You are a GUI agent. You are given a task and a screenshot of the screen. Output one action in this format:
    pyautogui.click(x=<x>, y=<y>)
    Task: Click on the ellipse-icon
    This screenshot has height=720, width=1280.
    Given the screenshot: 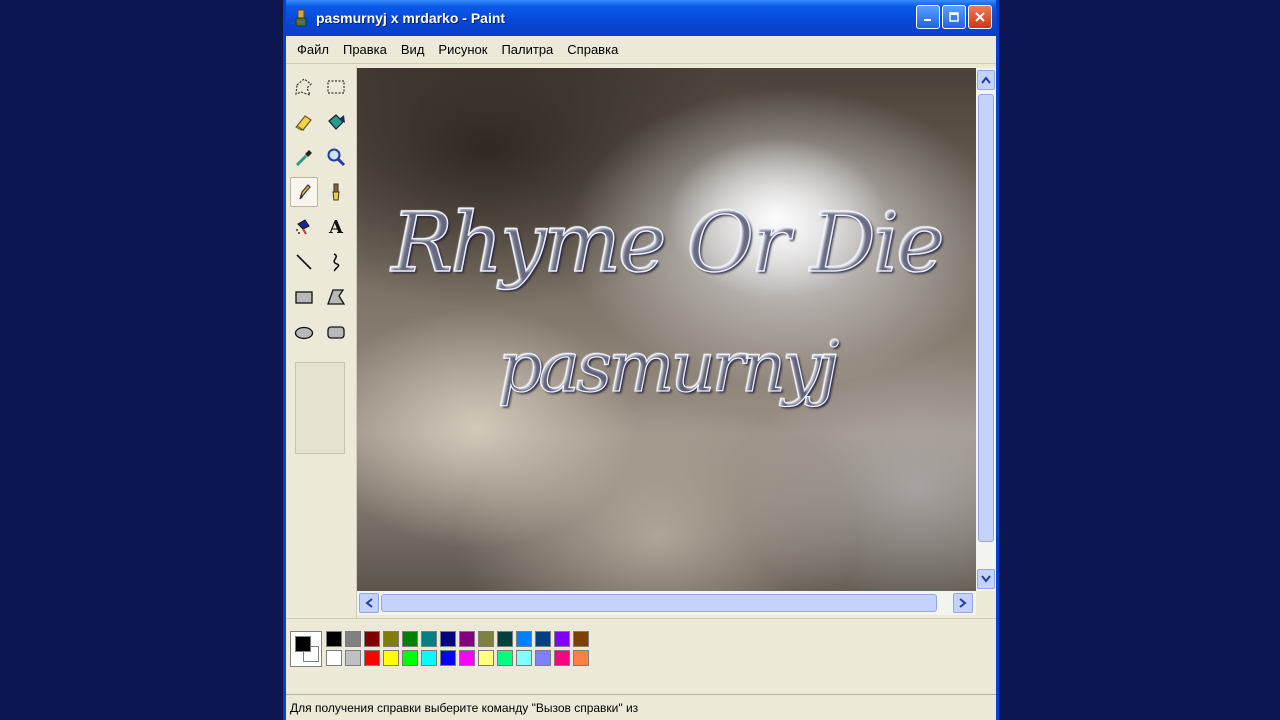 What is the action you would take?
    pyautogui.click(x=304, y=333)
    